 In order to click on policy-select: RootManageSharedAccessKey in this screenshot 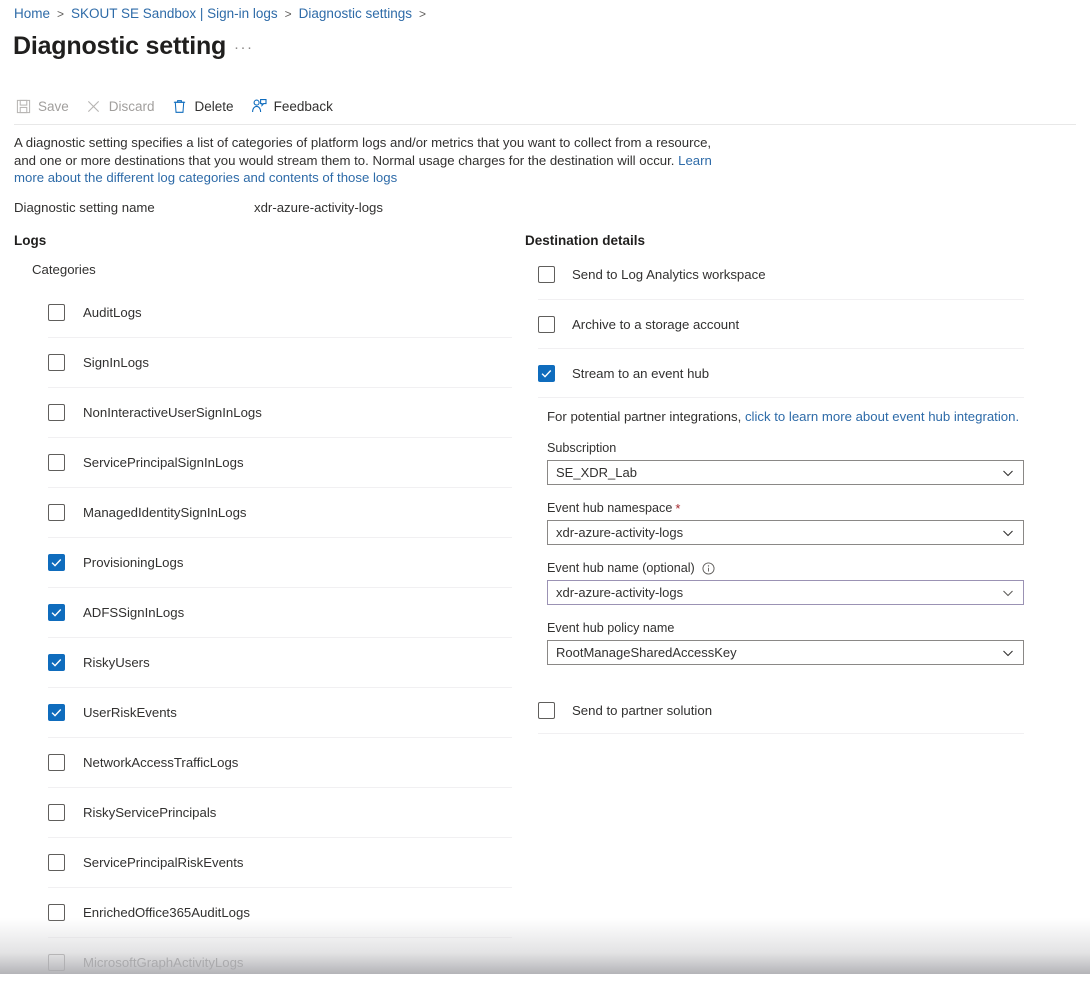, I will do `click(785, 652)`.